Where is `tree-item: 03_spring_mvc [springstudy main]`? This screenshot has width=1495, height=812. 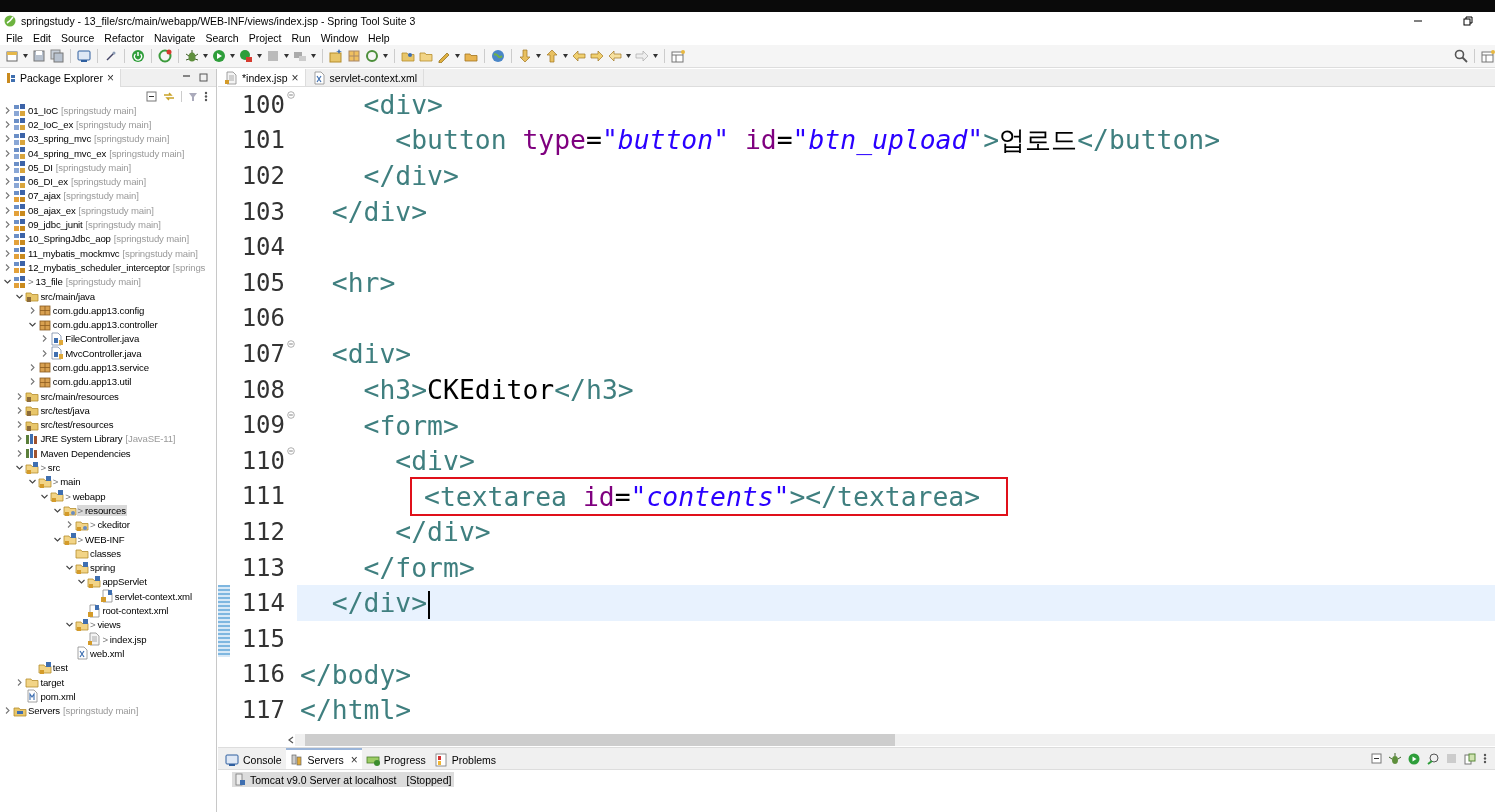
tree-item: 03_spring_mvc [springstudy main] is located at coordinates (99, 139).